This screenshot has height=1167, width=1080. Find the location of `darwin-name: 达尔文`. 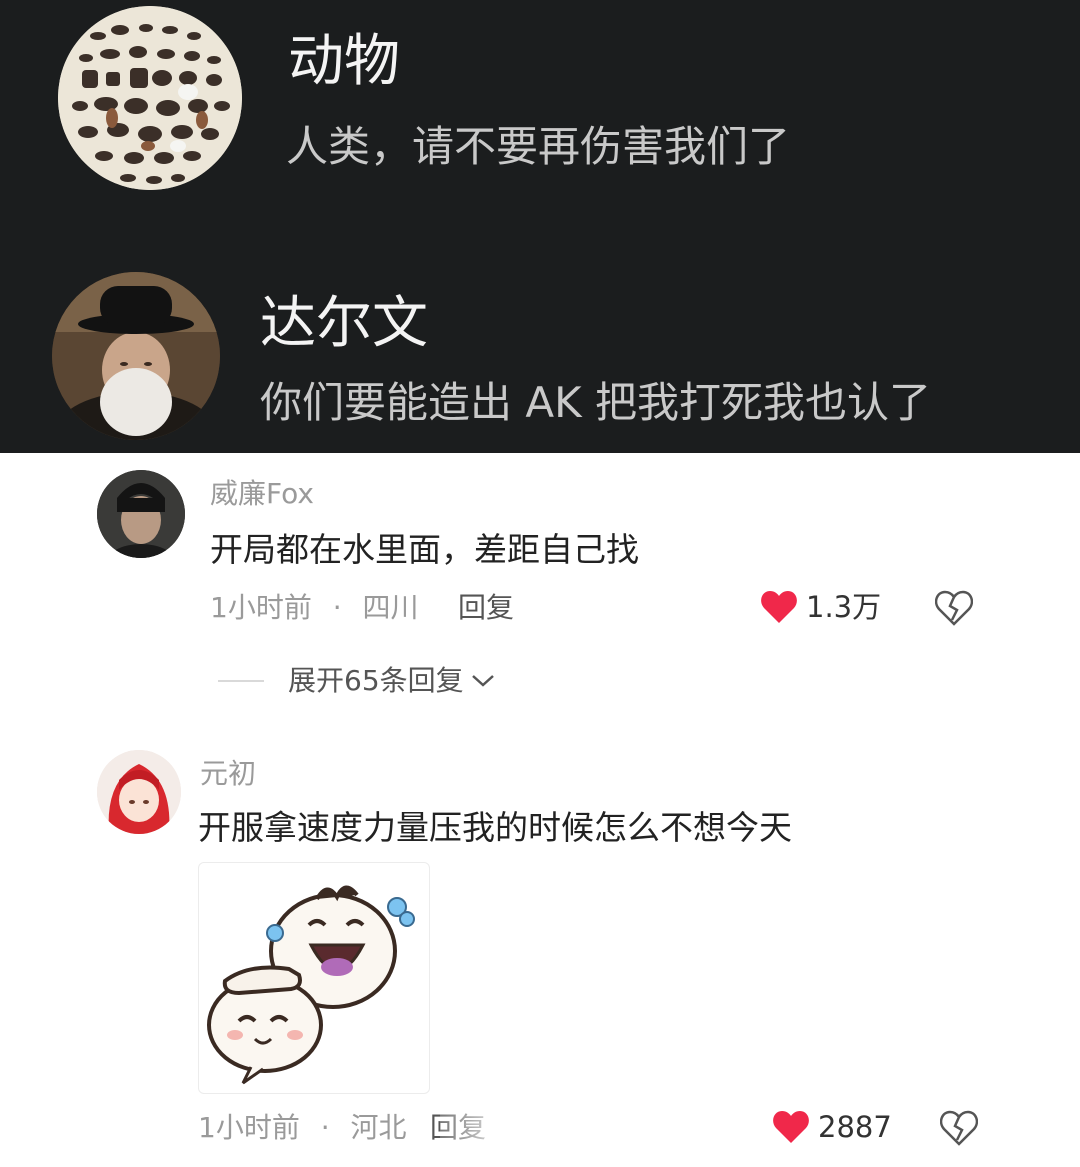

darwin-name: 达尔文 is located at coordinates (344, 324).